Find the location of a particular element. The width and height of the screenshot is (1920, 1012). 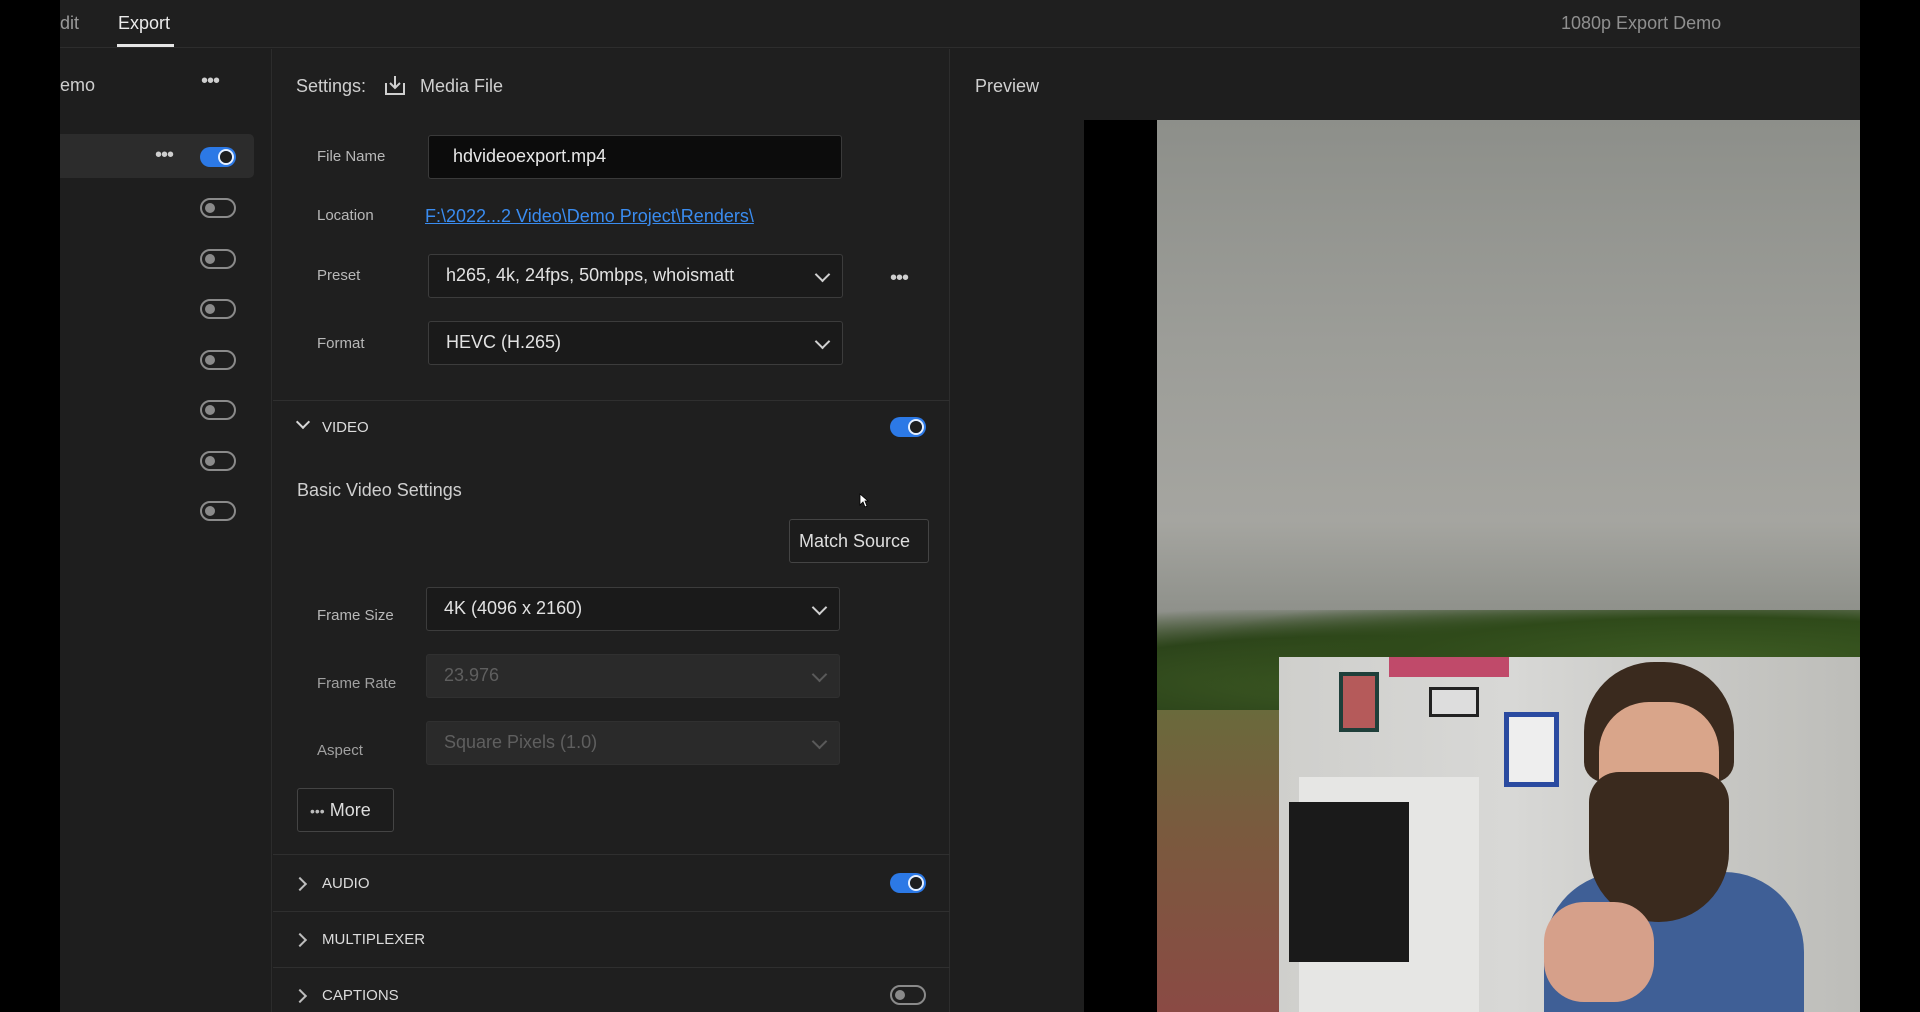

audio-expand-icon is located at coordinates (300, 884).